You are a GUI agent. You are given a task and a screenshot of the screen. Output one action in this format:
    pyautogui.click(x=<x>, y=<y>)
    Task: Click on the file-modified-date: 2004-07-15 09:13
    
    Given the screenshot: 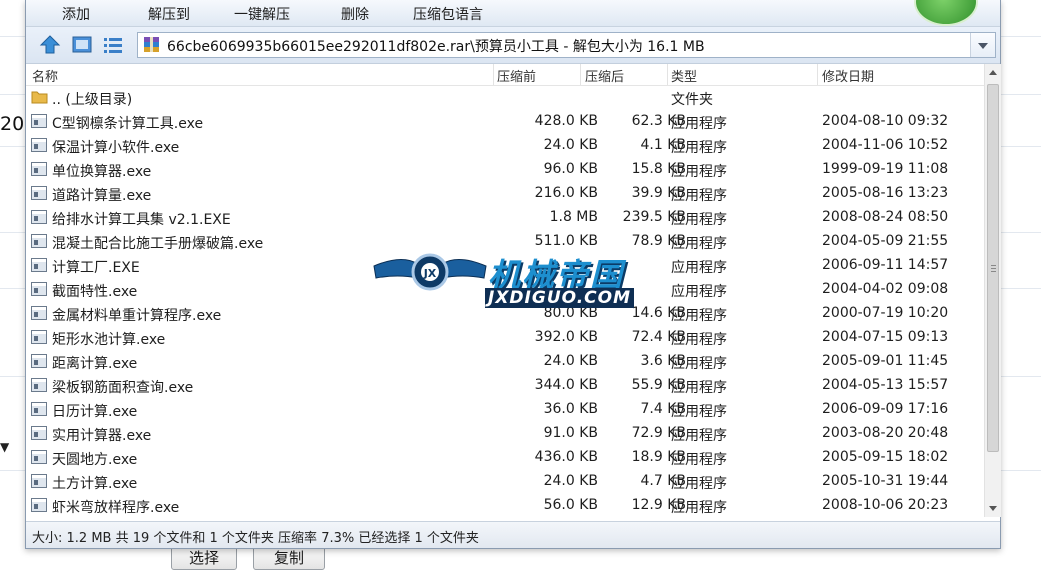 What is the action you would take?
    pyautogui.click(x=885, y=337)
    